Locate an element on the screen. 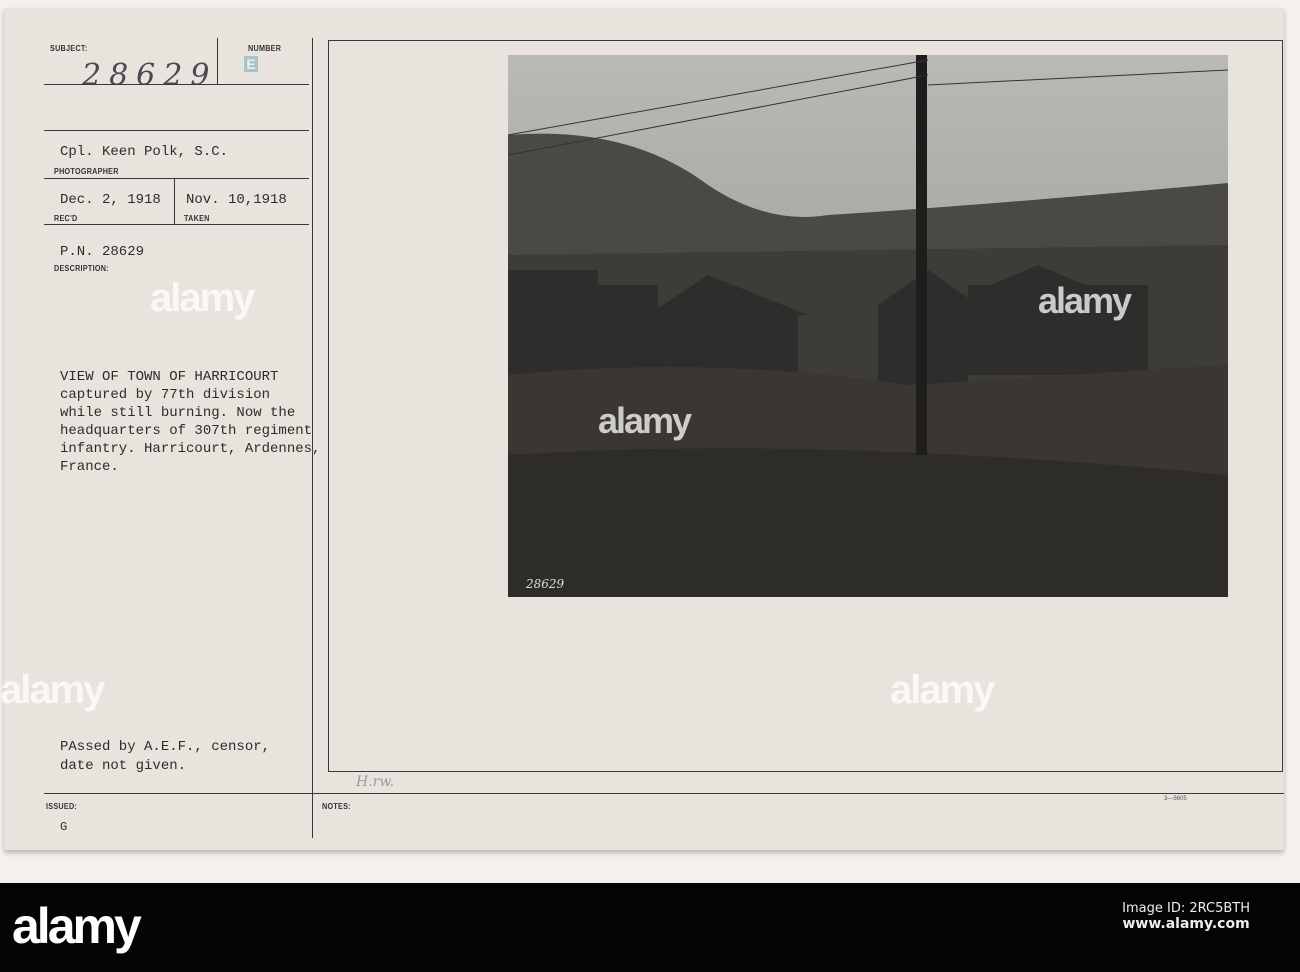  received-date: Dec. 2, 1918 is located at coordinates (110, 200).